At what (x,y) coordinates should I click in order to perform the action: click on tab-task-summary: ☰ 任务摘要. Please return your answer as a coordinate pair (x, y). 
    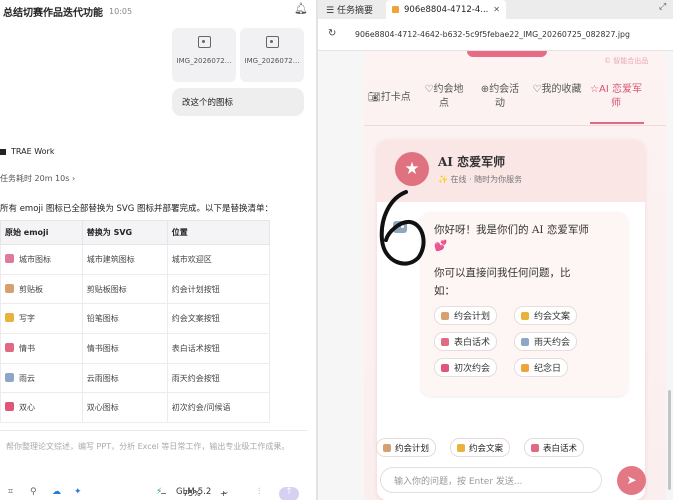
    Looking at the image, I should click on (349, 9).